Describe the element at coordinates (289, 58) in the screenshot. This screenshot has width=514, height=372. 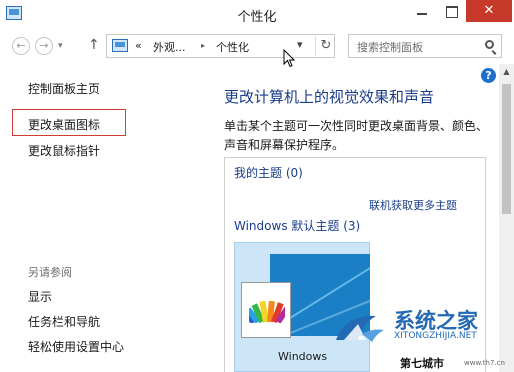
I see `mouse-cursor-icon` at that location.